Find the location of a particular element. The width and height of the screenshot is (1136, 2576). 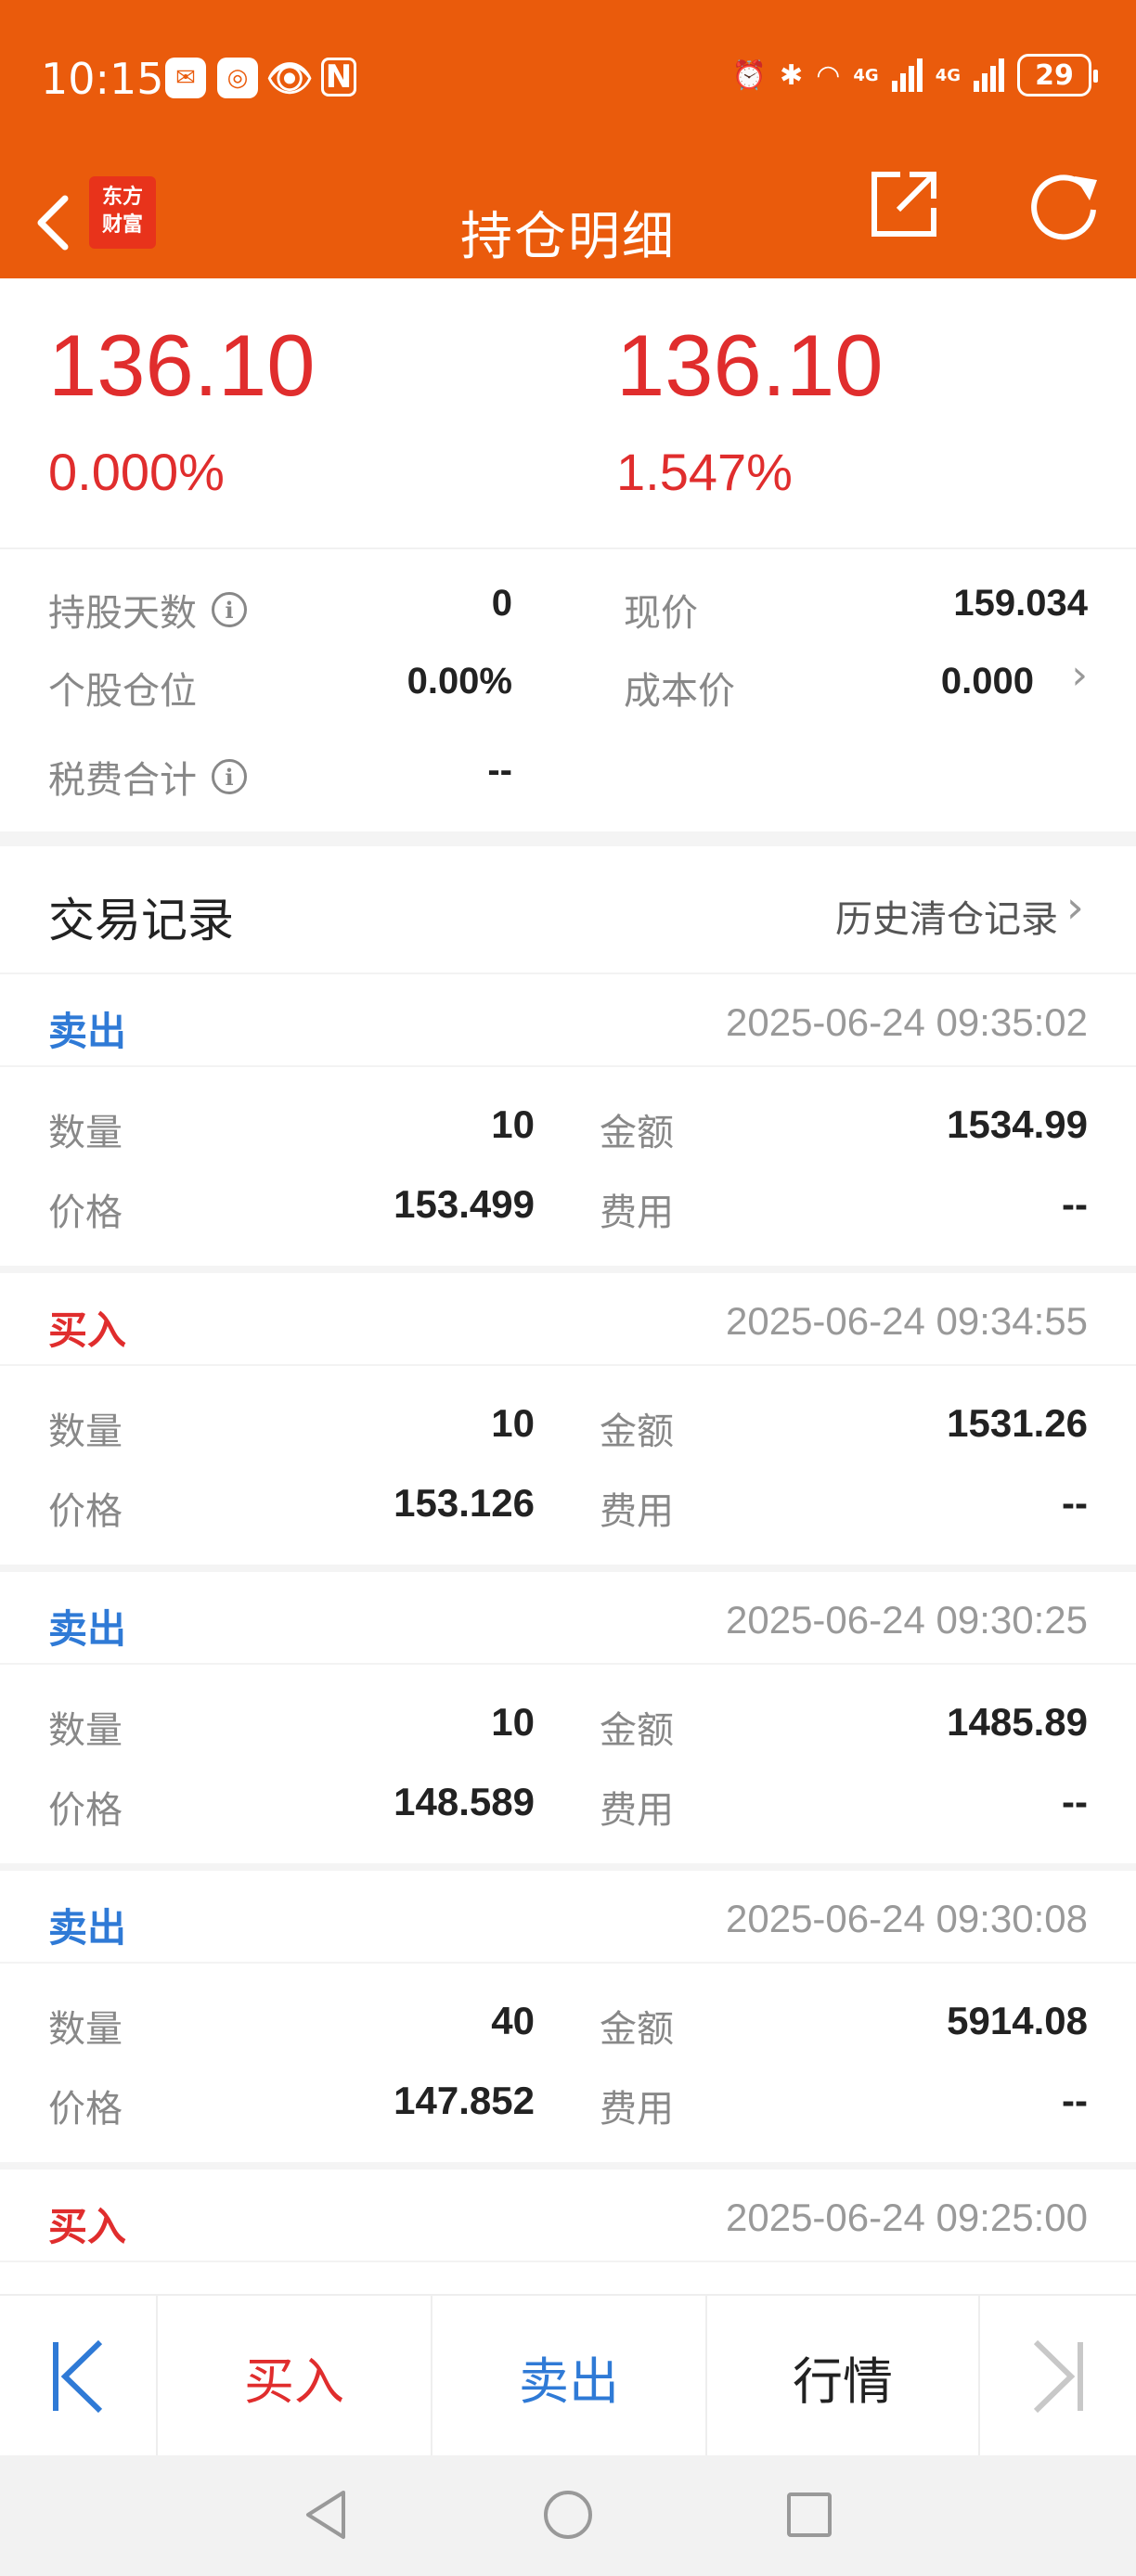

skip-first-icon is located at coordinates (78, 2376).